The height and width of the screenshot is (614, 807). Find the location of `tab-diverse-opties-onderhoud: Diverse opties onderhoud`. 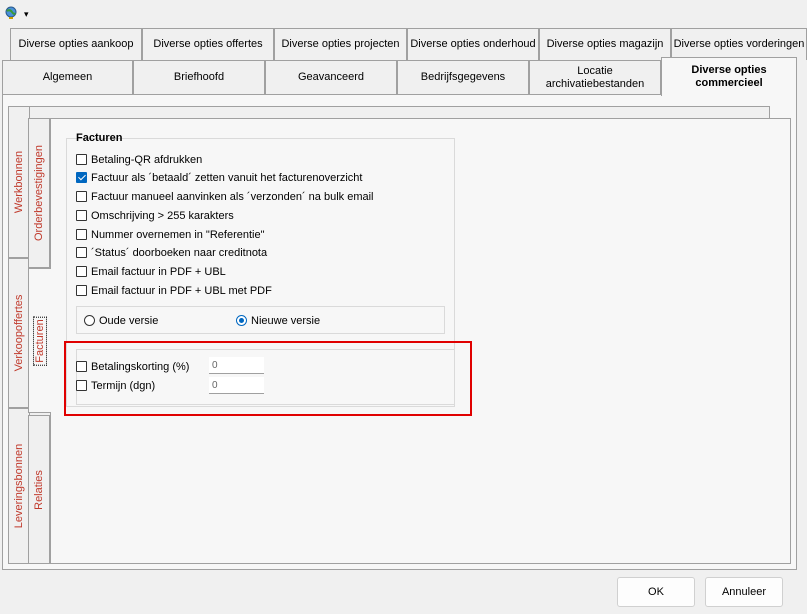

tab-diverse-opties-onderhoud: Diverse opties onderhoud is located at coordinates (473, 44).